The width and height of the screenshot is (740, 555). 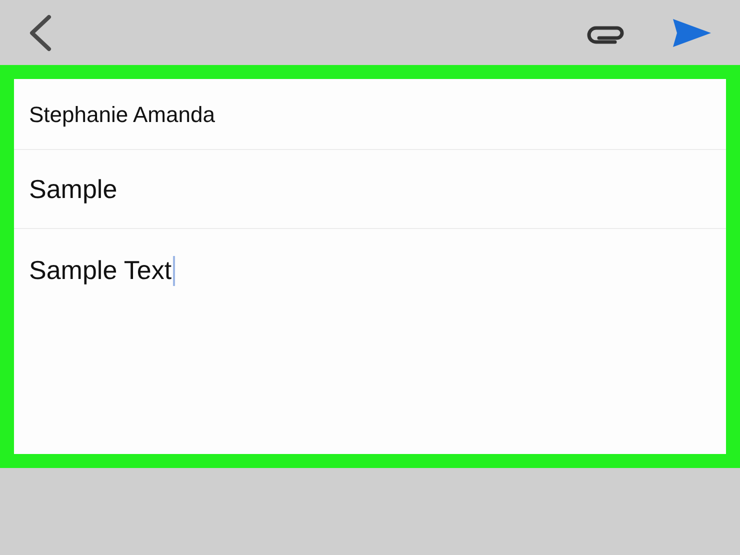 I want to click on recipient-field: Stephanie Amanda, so click(x=122, y=114).